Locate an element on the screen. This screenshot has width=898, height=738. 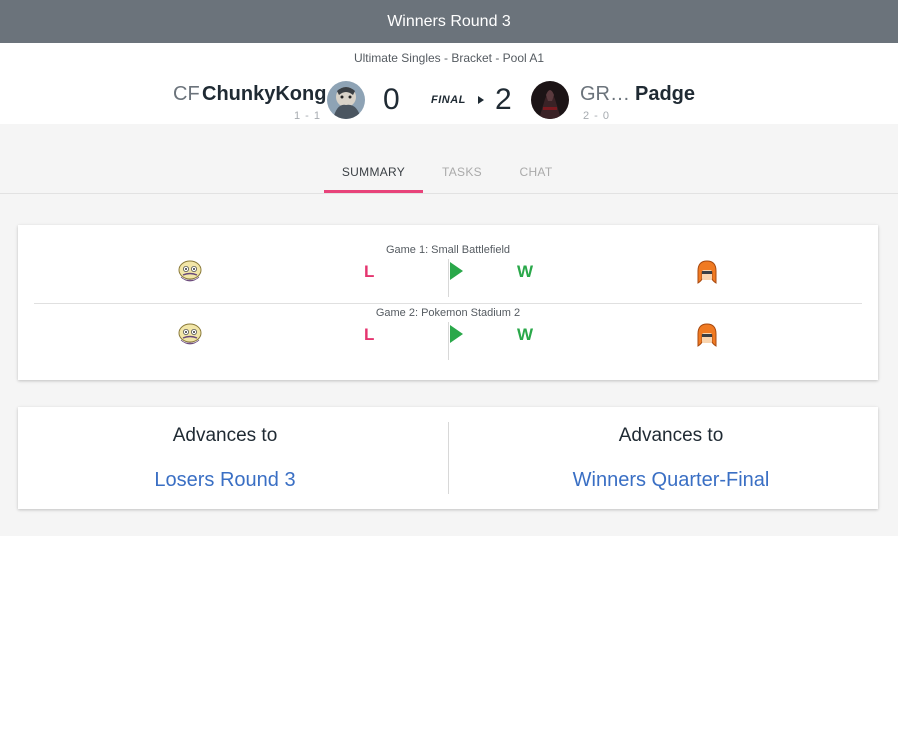
player2-record: 2 - 0 is located at coordinates (597, 116).